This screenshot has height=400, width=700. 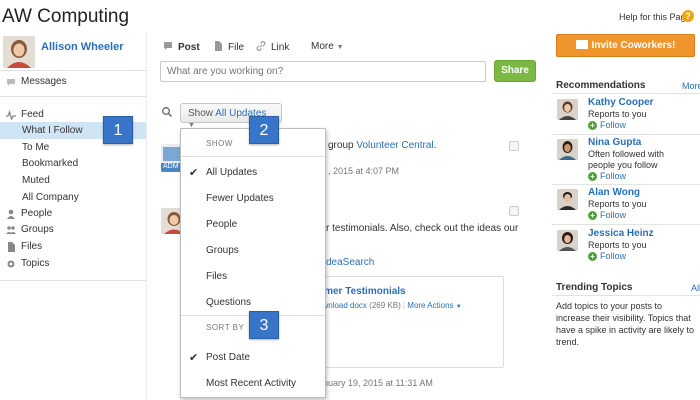 What do you see at coordinates (73, 180) in the screenshot?
I see `sidebar-item-muted: Muted` at bounding box center [73, 180].